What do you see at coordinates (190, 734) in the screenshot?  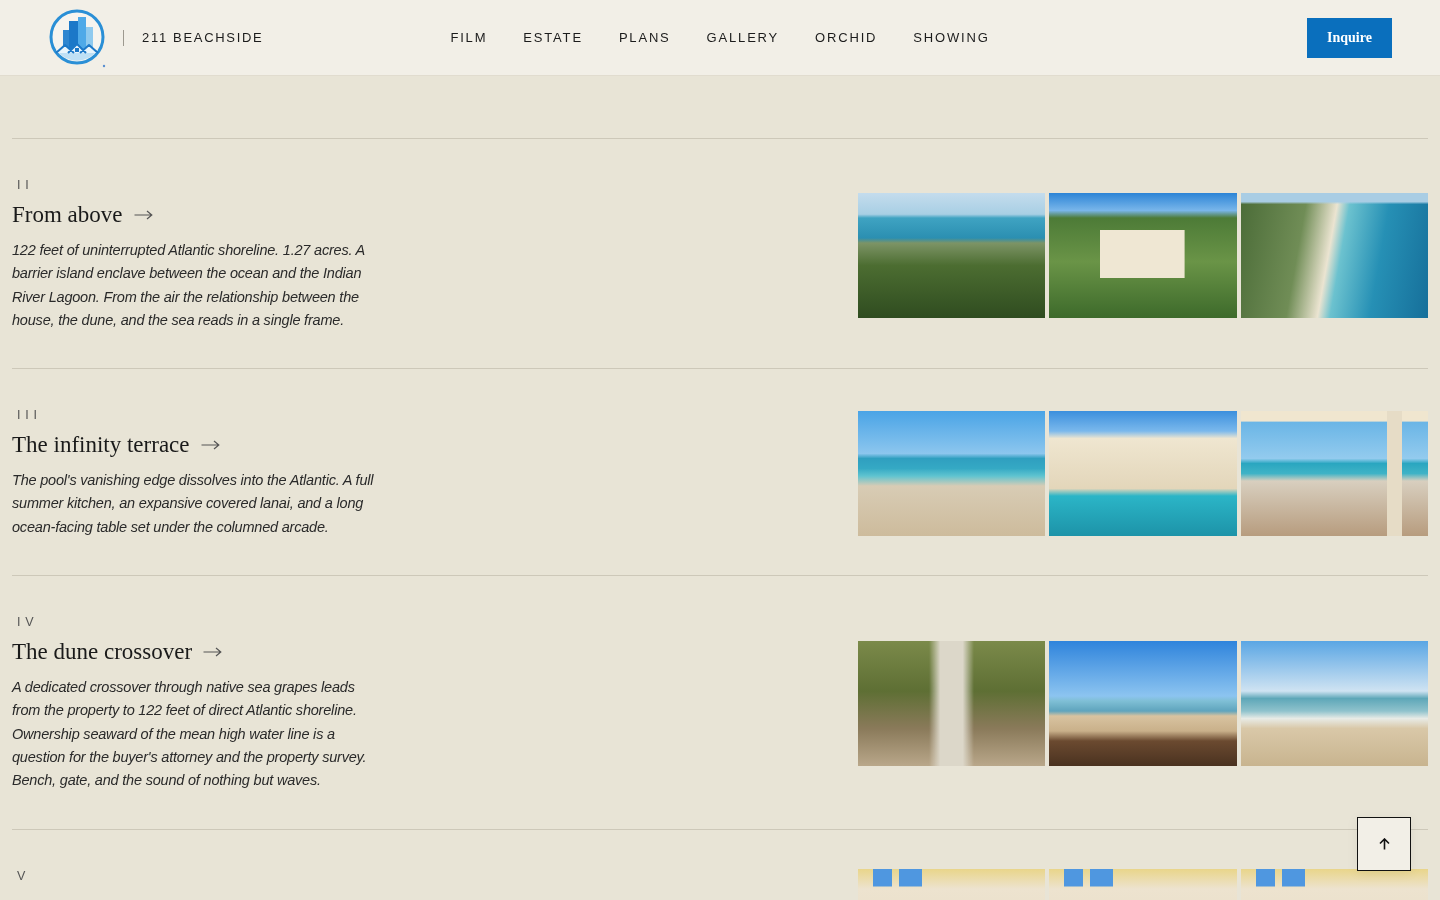 I see `section-description: A dedicated crossover through native sea grapes leads from the property to 122 feet of direct Atlantic shoreline. Ownership seaward of the mean high water line is a question for the buyer's attorney and the property survey. Bench, gate, and the sound of nothing but waves.` at bounding box center [190, 734].